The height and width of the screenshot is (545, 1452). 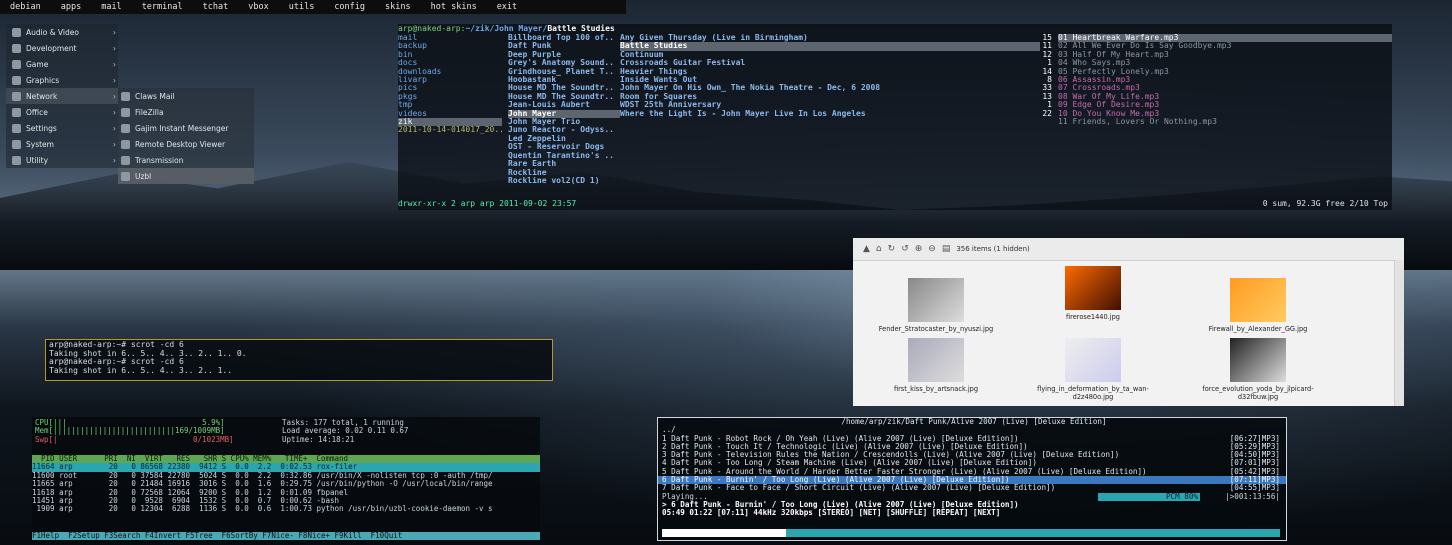 I want to click on rc2-entry: Deep Purple, so click(x=564, y=55).